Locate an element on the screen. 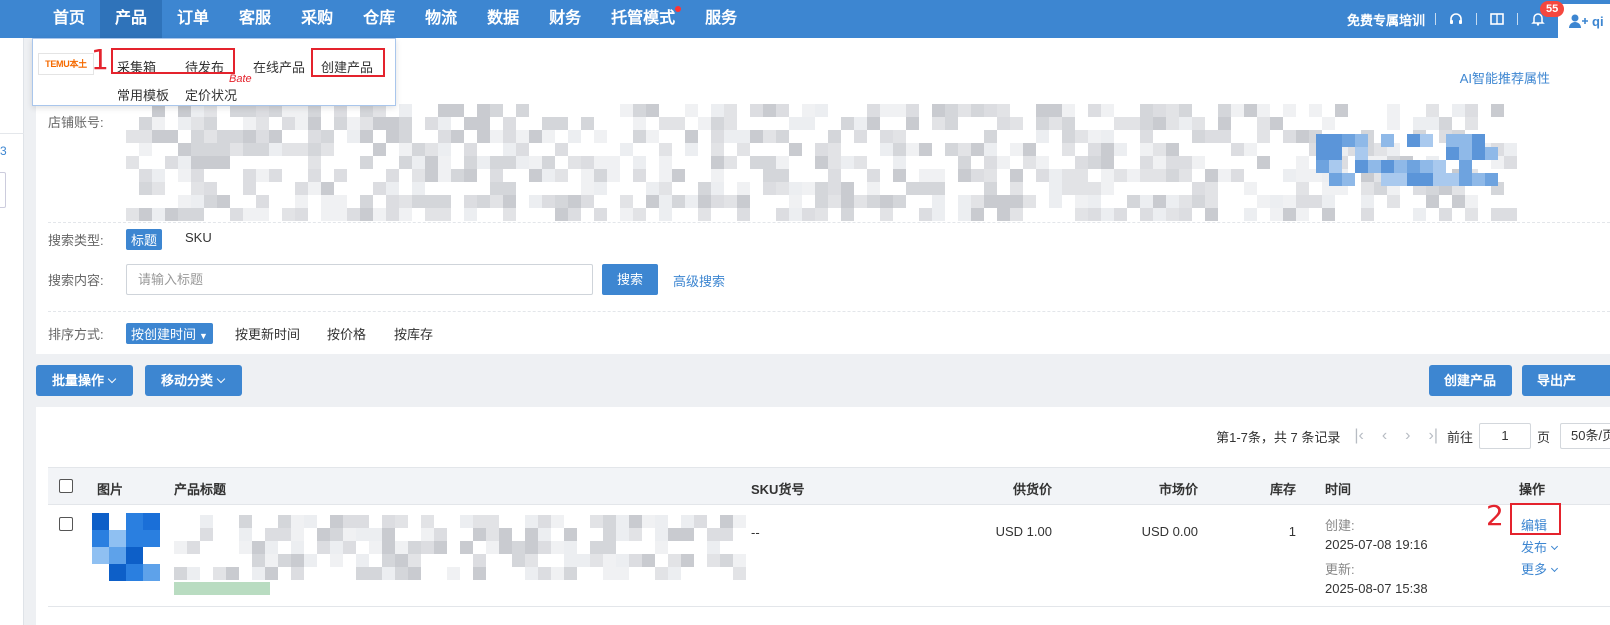 The width and height of the screenshot is (1610, 625). sort-stock: 按库存 is located at coordinates (413, 333).